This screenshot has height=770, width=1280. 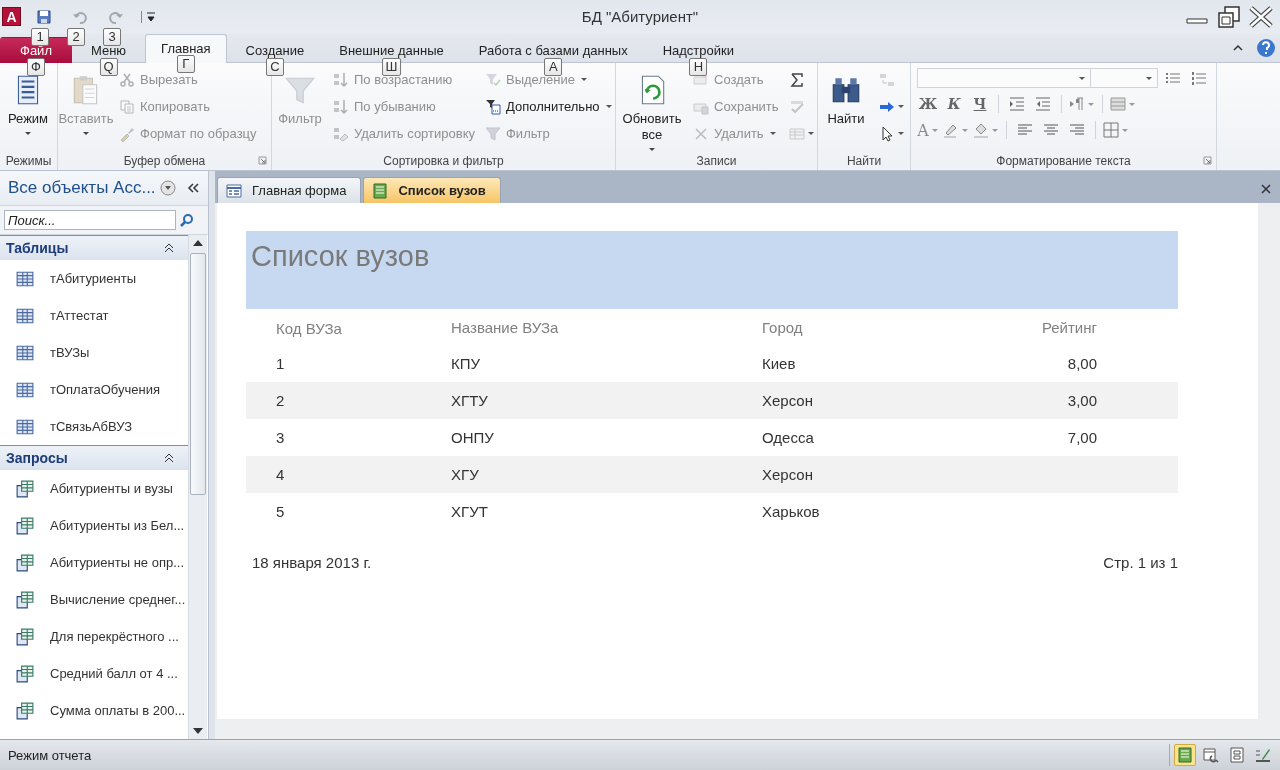 I want to click on table-cell: ХГТУ, so click(x=469, y=401).